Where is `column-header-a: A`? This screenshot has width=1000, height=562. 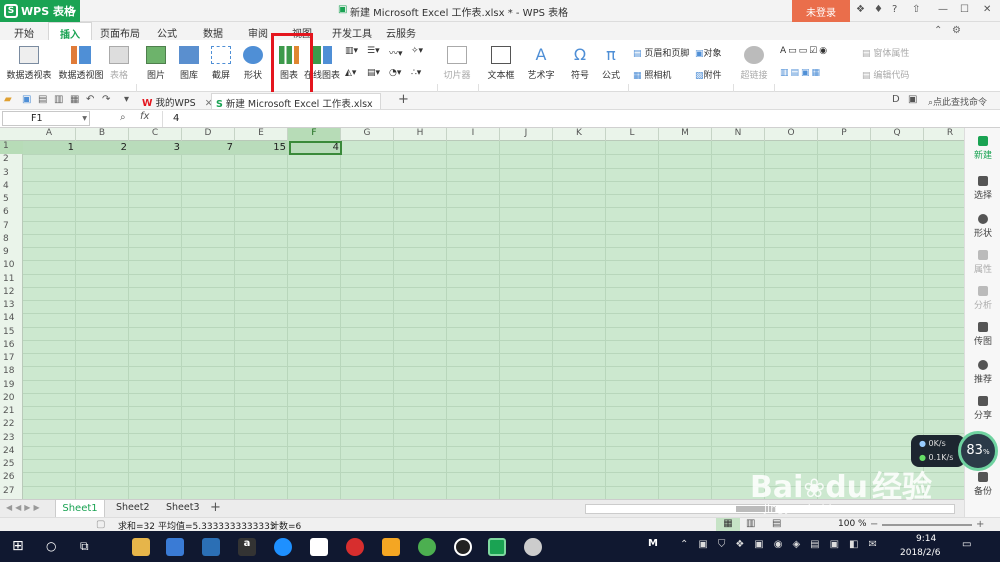 column-header-a: A is located at coordinates (49, 134).